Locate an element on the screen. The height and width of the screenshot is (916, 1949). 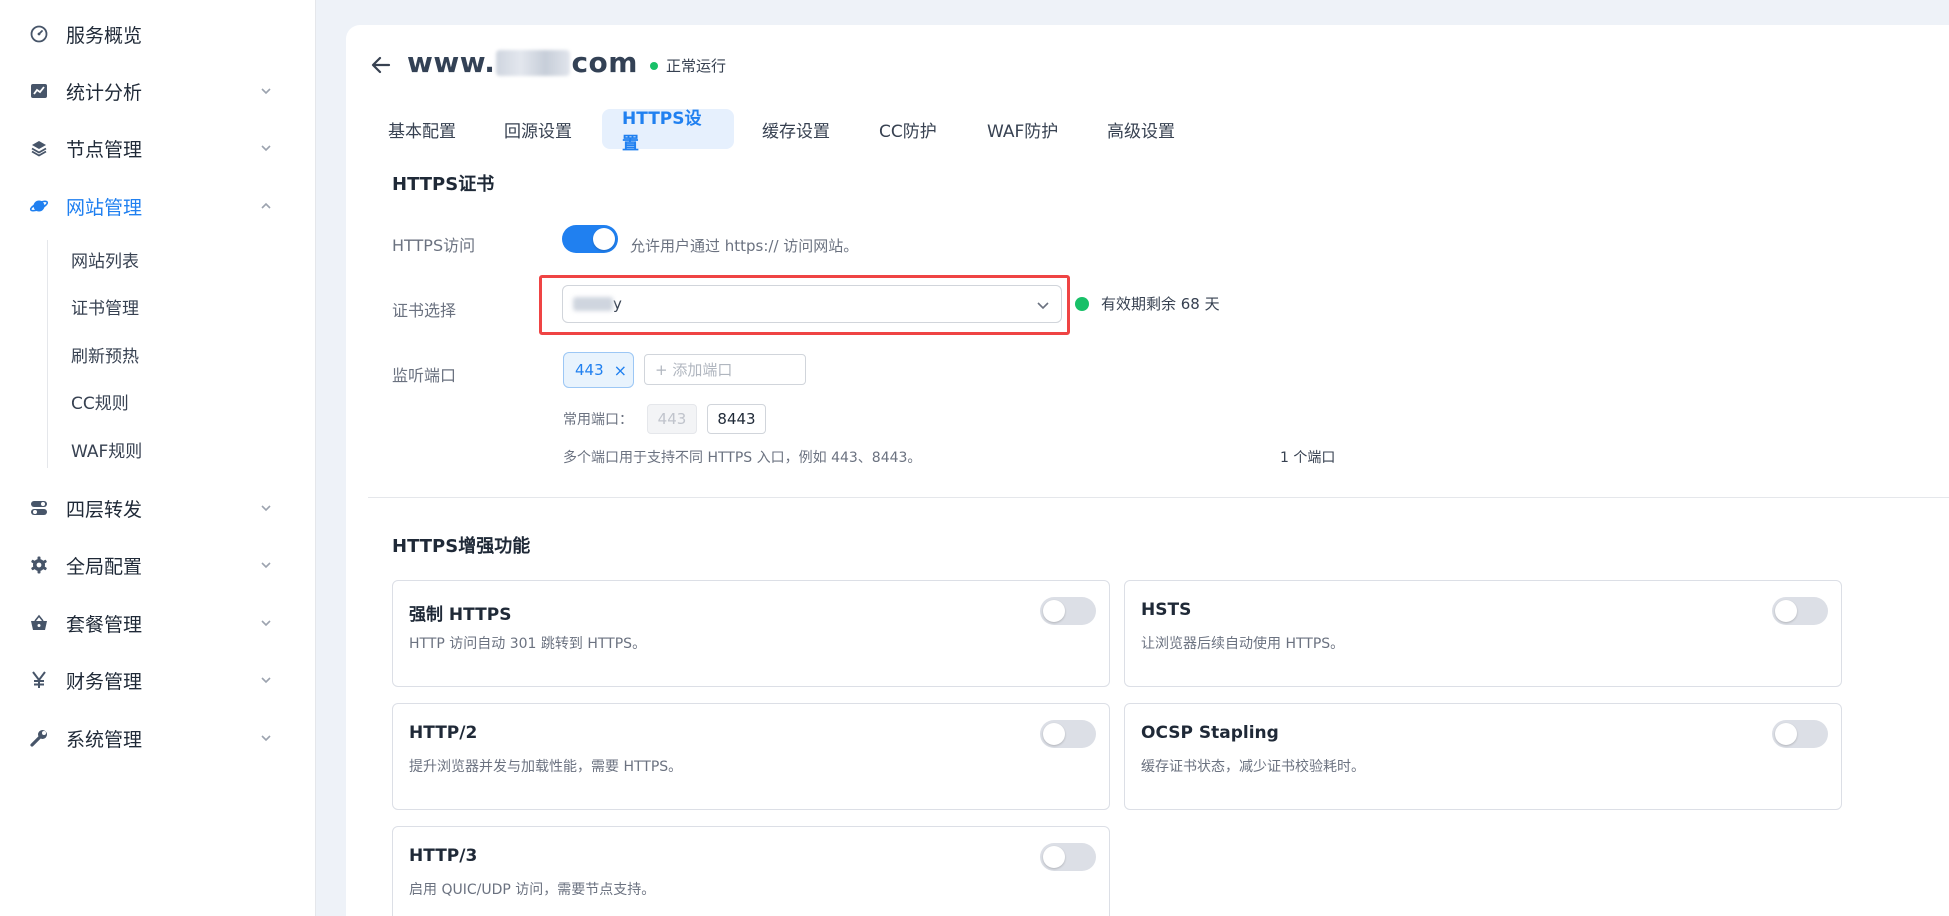
redacted-domain is located at coordinates (533, 62).